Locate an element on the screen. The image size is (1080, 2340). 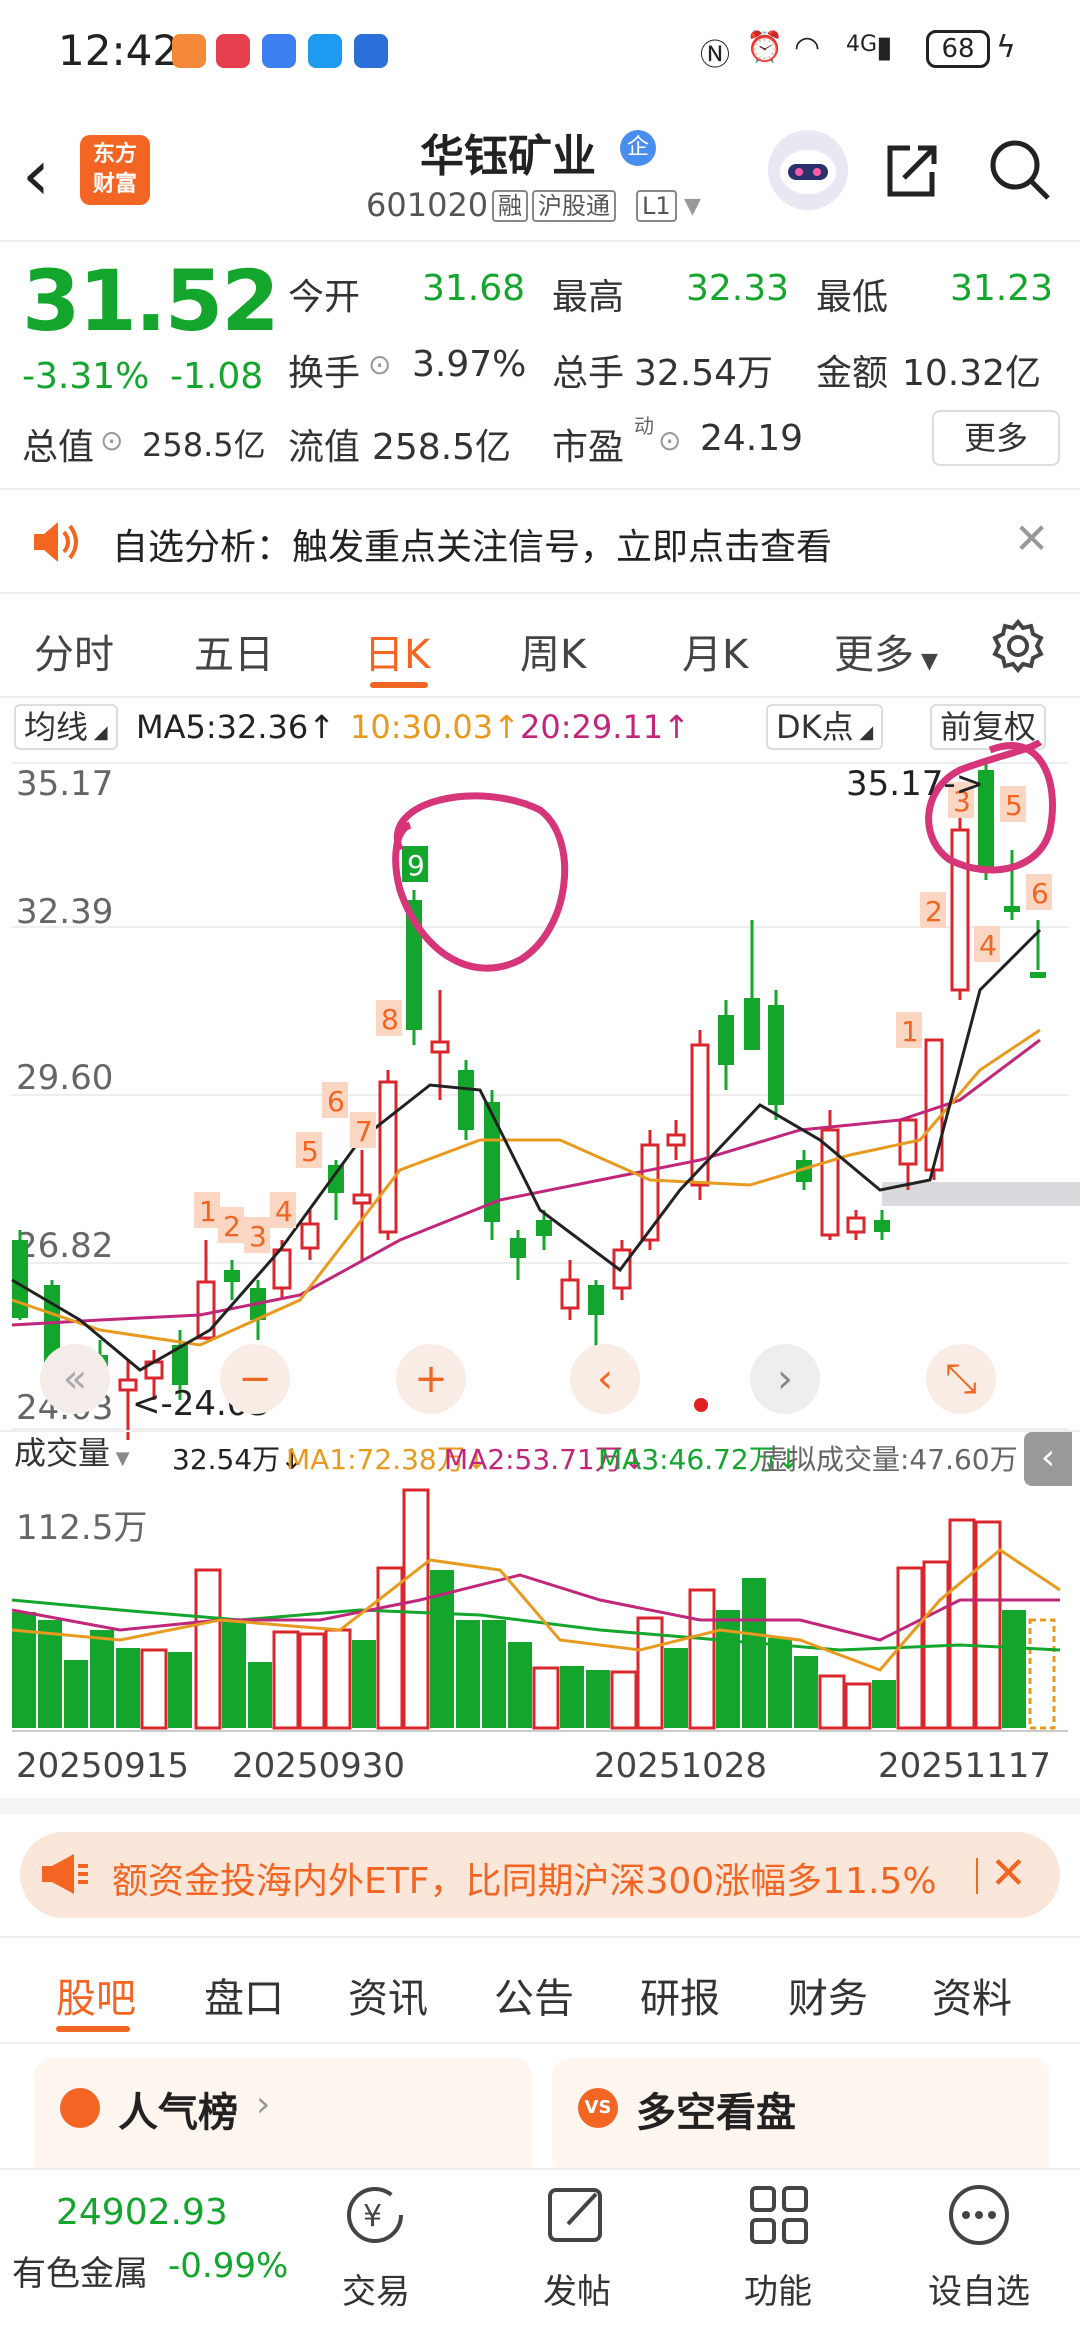
svg-text: 2 is located at coordinates (232, 1226).